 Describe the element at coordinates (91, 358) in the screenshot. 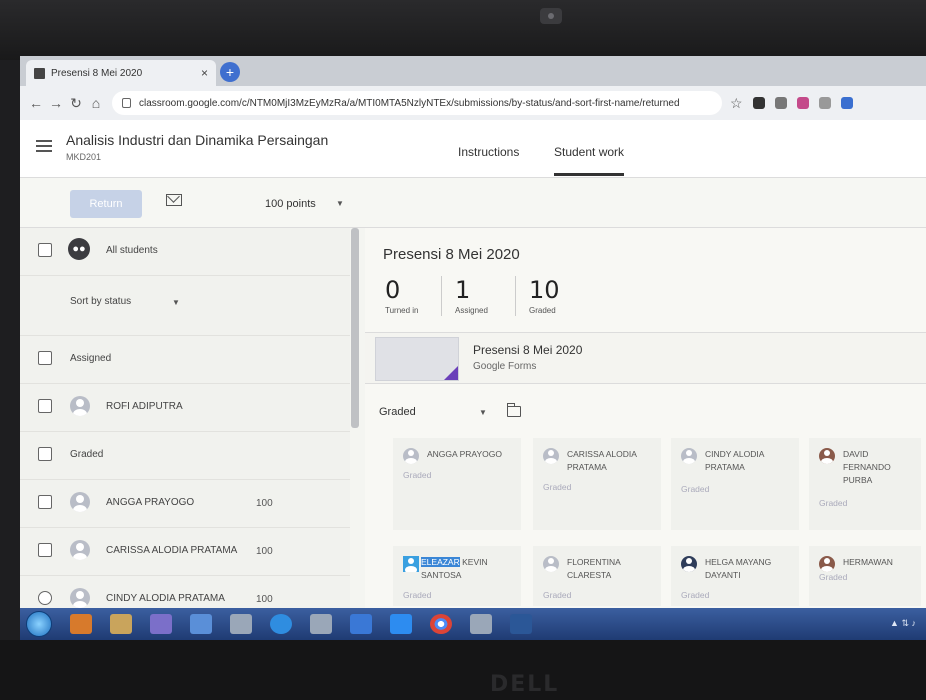

I see `section-label: Assigned` at that location.